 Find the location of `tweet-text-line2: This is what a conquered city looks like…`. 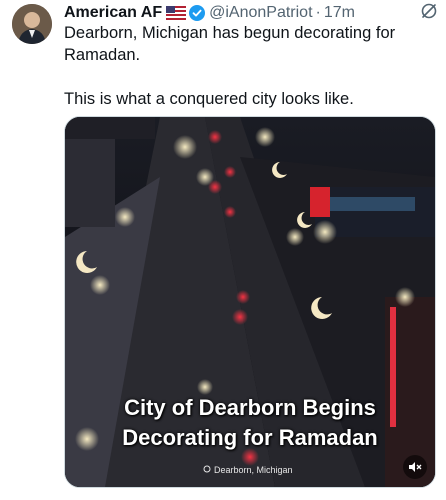

tweet-text-line2: This is what a conquered city looks like… is located at coordinates (209, 99).